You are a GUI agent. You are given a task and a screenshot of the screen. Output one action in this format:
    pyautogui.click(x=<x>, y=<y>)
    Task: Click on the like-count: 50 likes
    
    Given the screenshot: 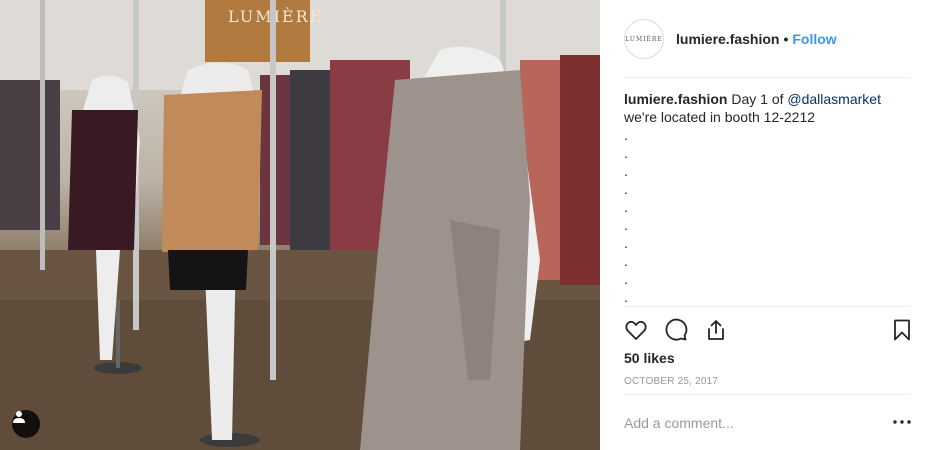 What is the action you would take?
    pyautogui.click(x=649, y=358)
    